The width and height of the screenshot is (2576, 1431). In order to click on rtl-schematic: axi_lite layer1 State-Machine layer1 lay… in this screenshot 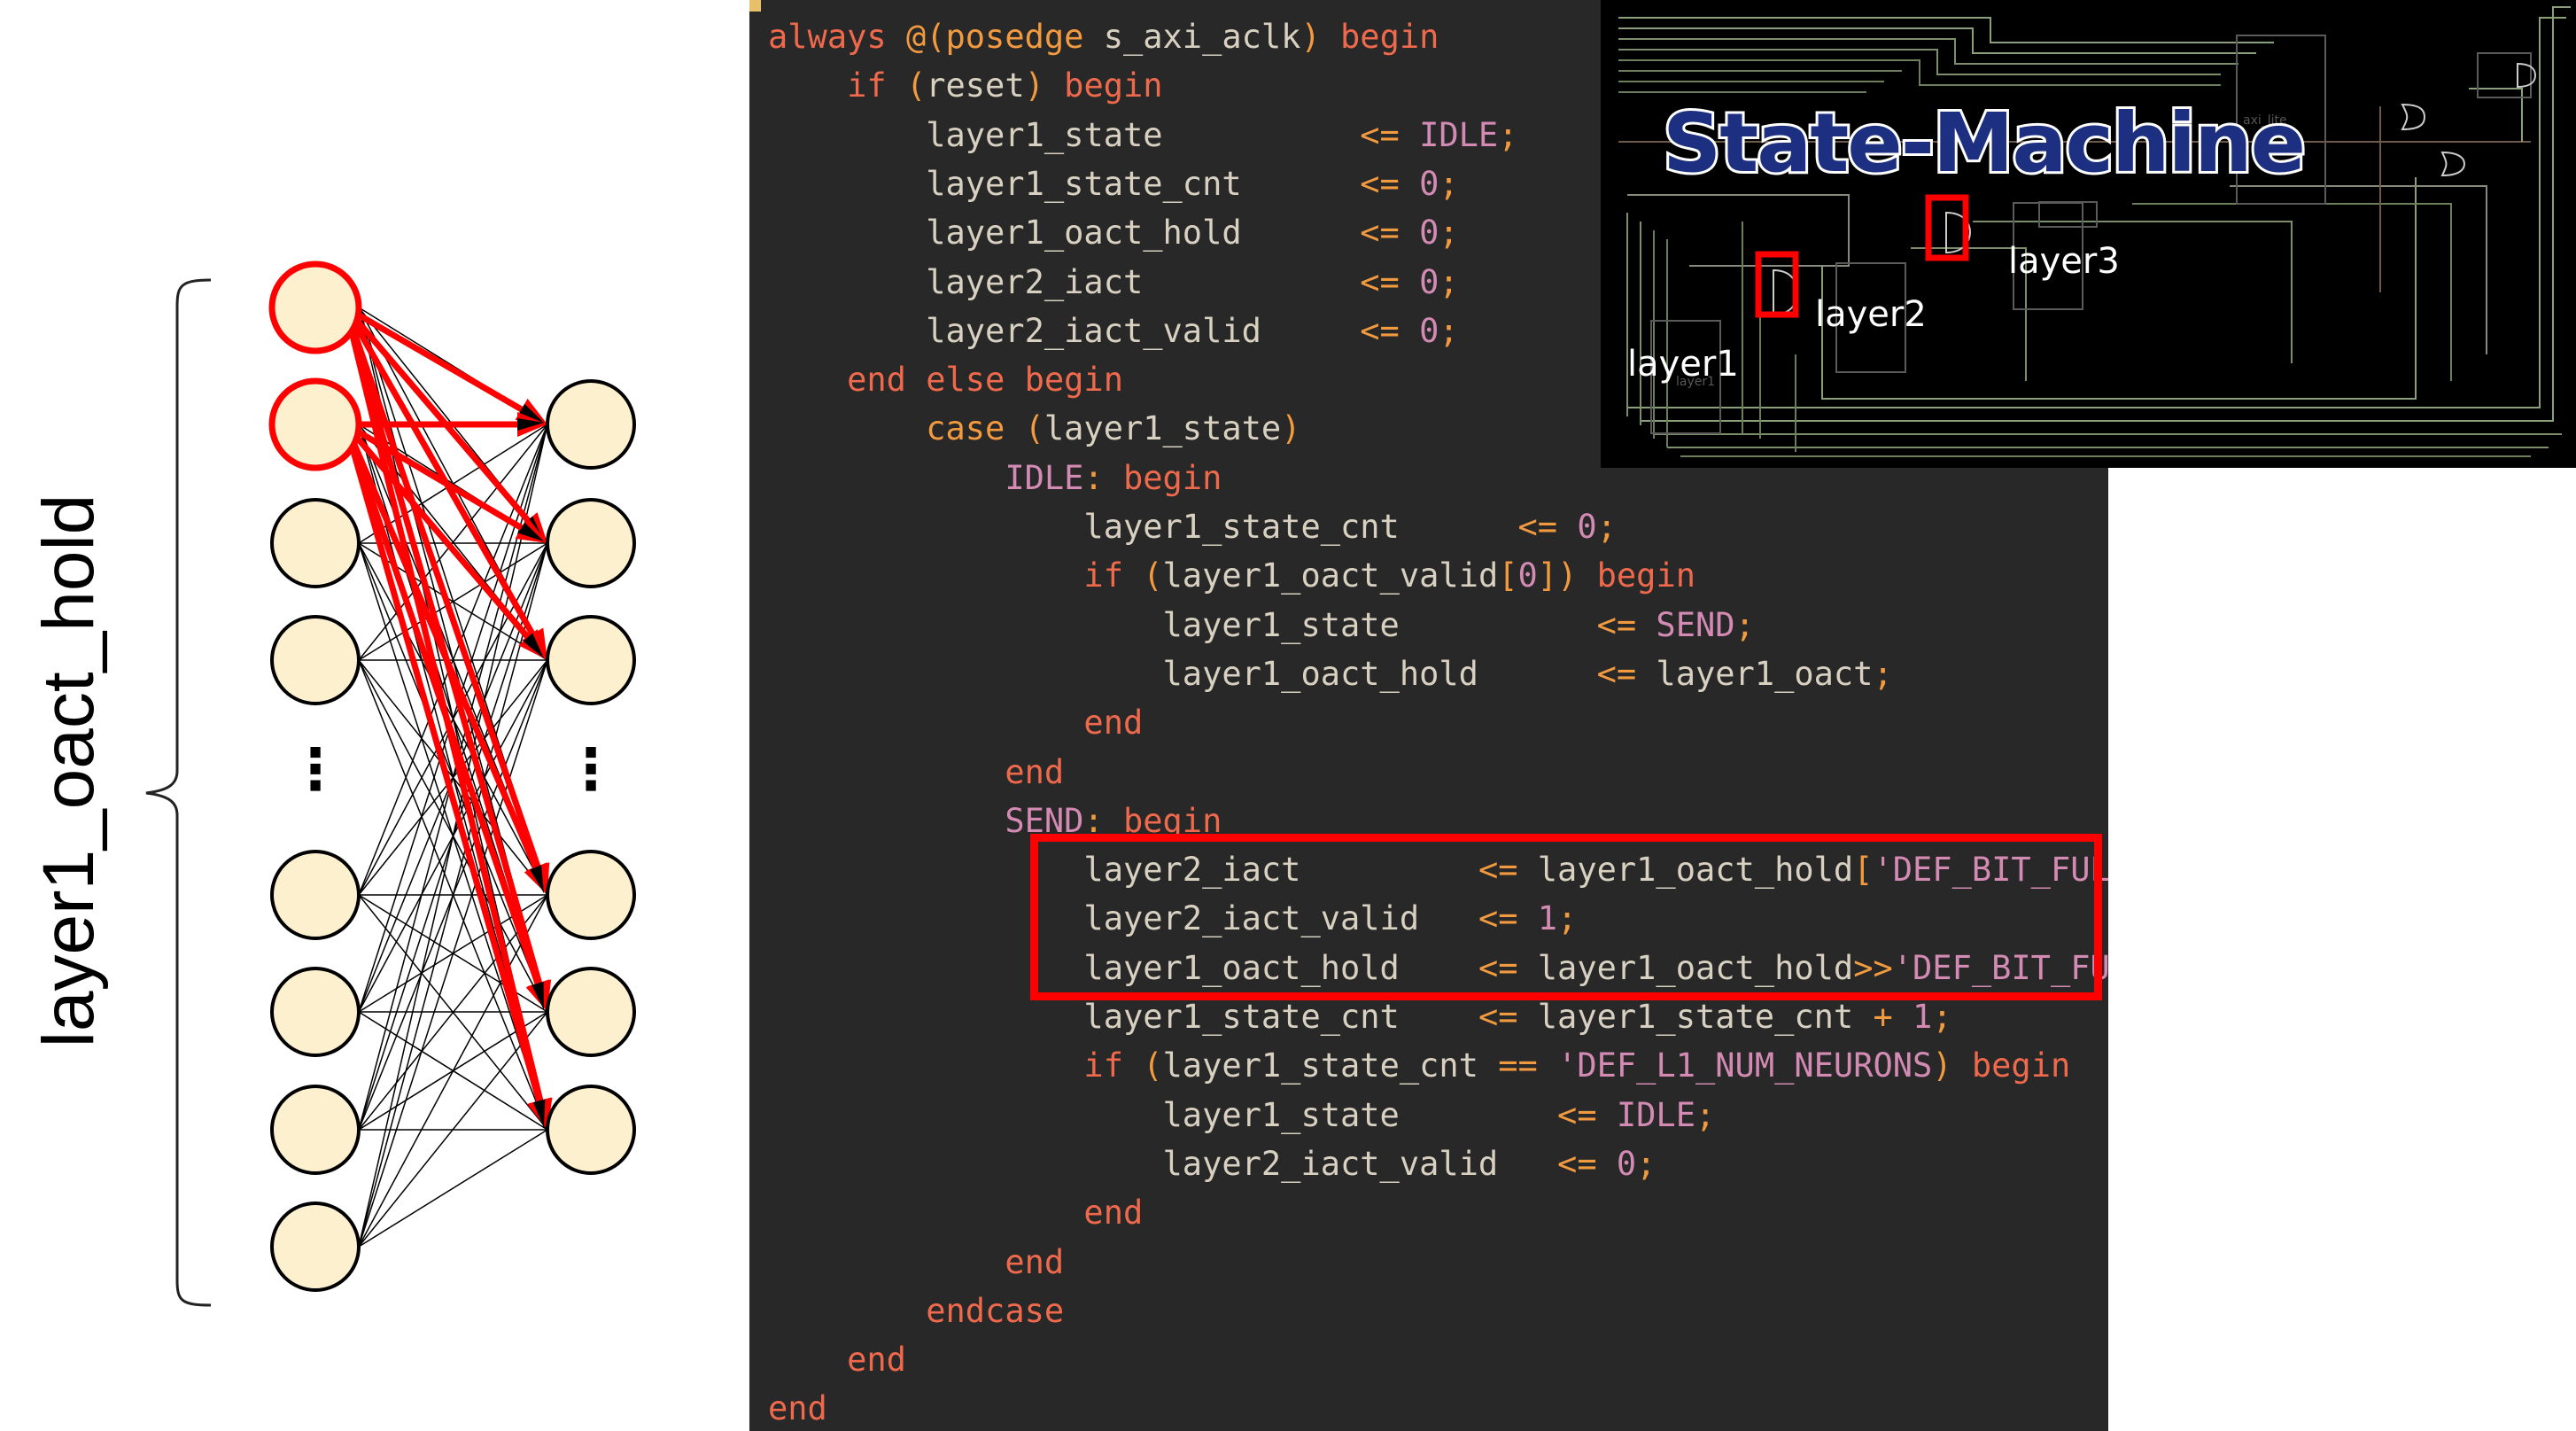, I will do `click(2088, 234)`.